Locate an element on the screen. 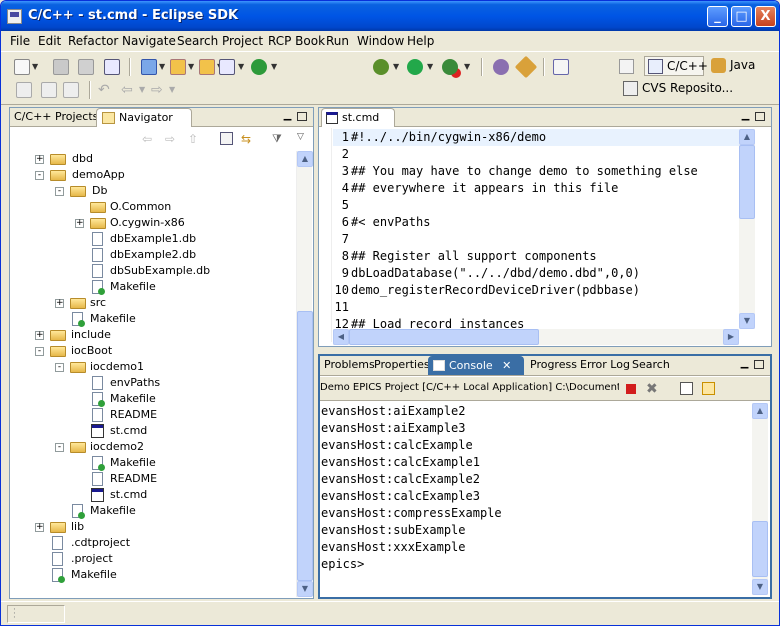  minimize-button: _ is located at coordinates (717, 16).